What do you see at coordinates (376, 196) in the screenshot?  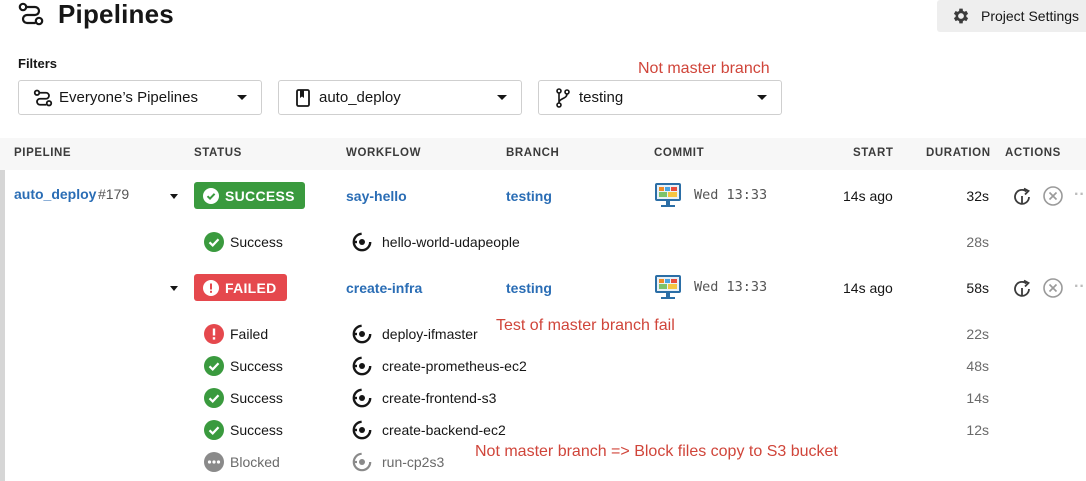 I see `workflow-name-link: say-hello` at bounding box center [376, 196].